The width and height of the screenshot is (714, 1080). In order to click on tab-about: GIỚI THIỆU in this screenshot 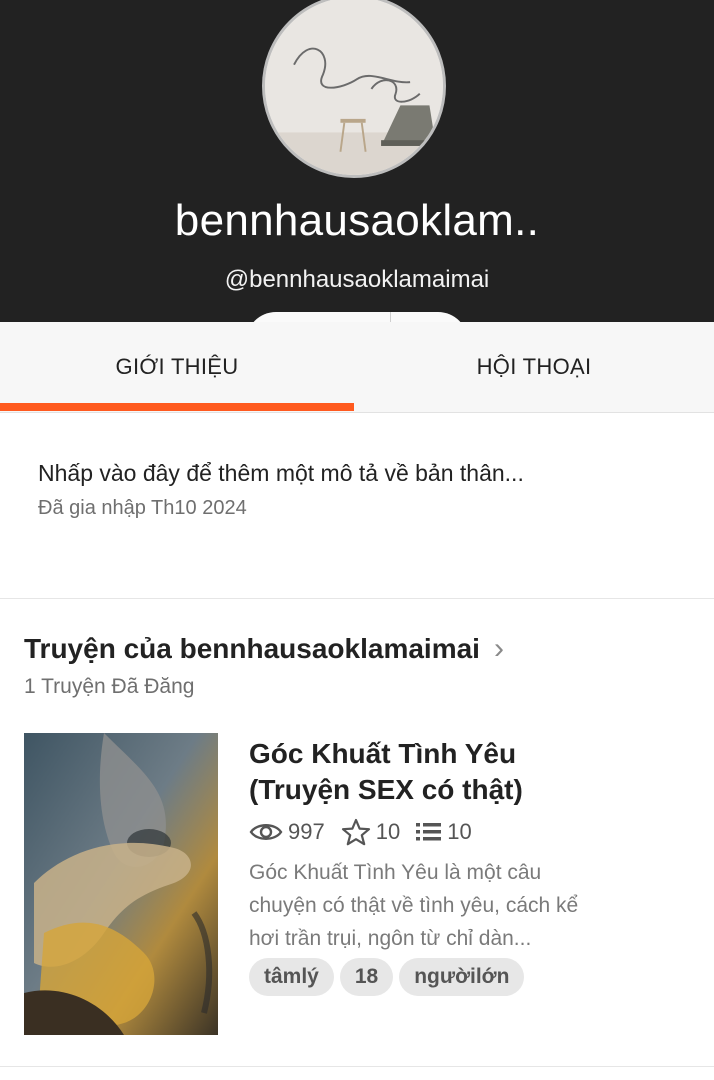, I will do `click(177, 367)`.